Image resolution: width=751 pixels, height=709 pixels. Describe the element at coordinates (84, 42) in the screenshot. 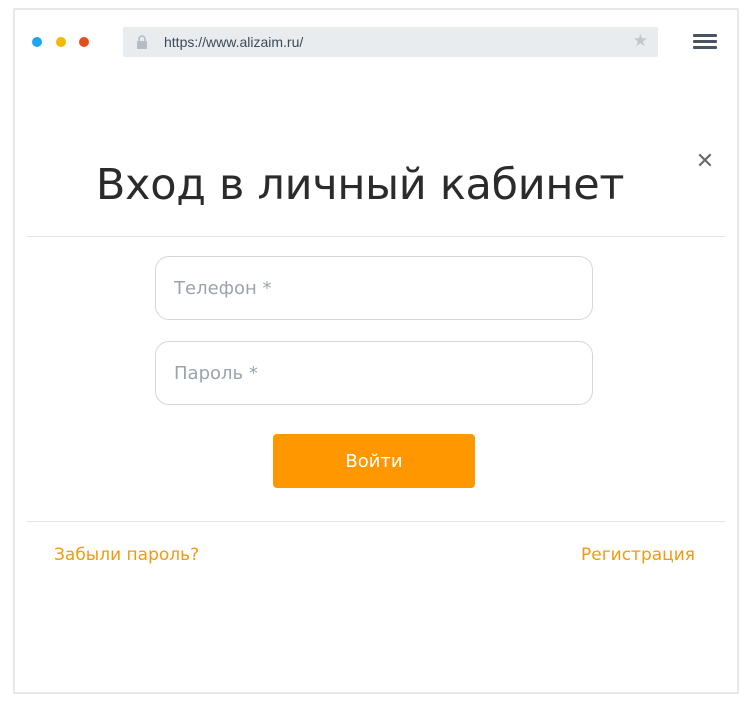

I see `maximize-window-dot` at that location.